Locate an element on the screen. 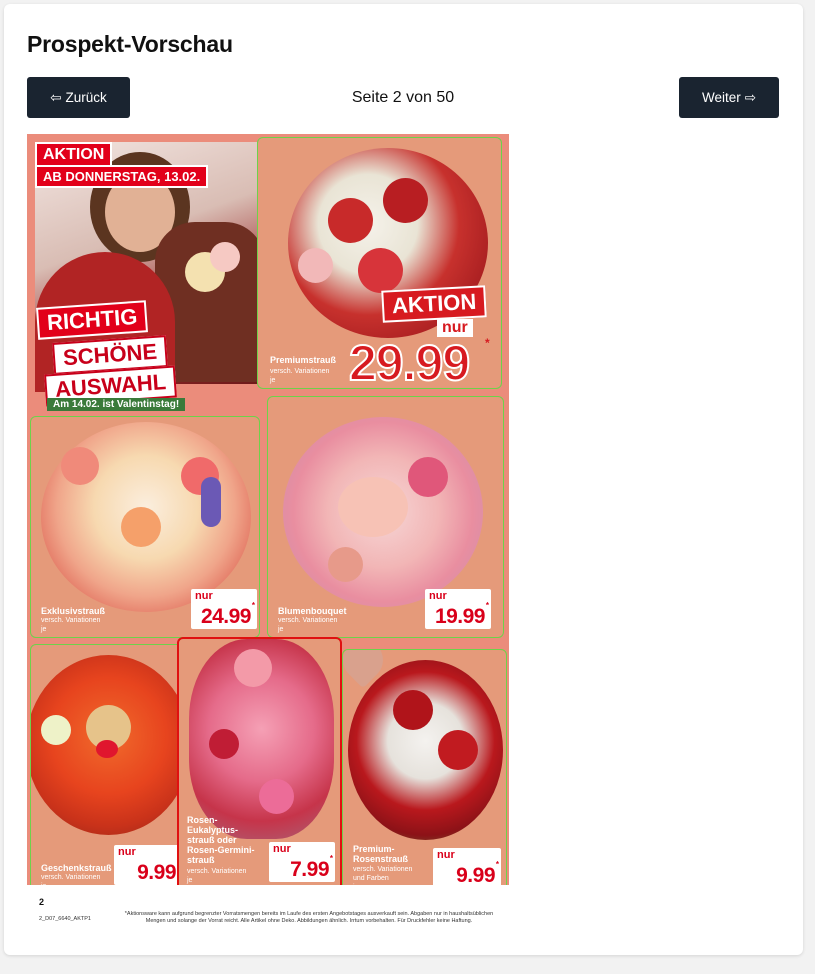  flyer-code: 2_D07_6640_AKTP1 is located at coordinates (65, 919).